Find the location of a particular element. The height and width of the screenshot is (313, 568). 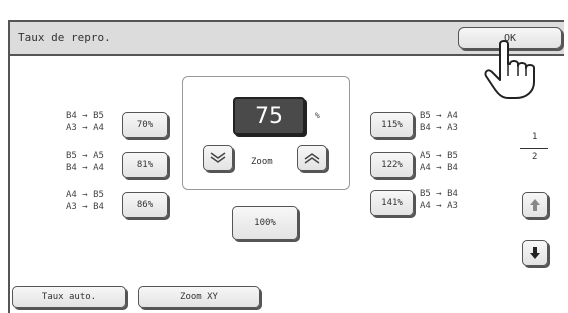

preset-line: A4 → A3 is located at coordinates (439, 206).